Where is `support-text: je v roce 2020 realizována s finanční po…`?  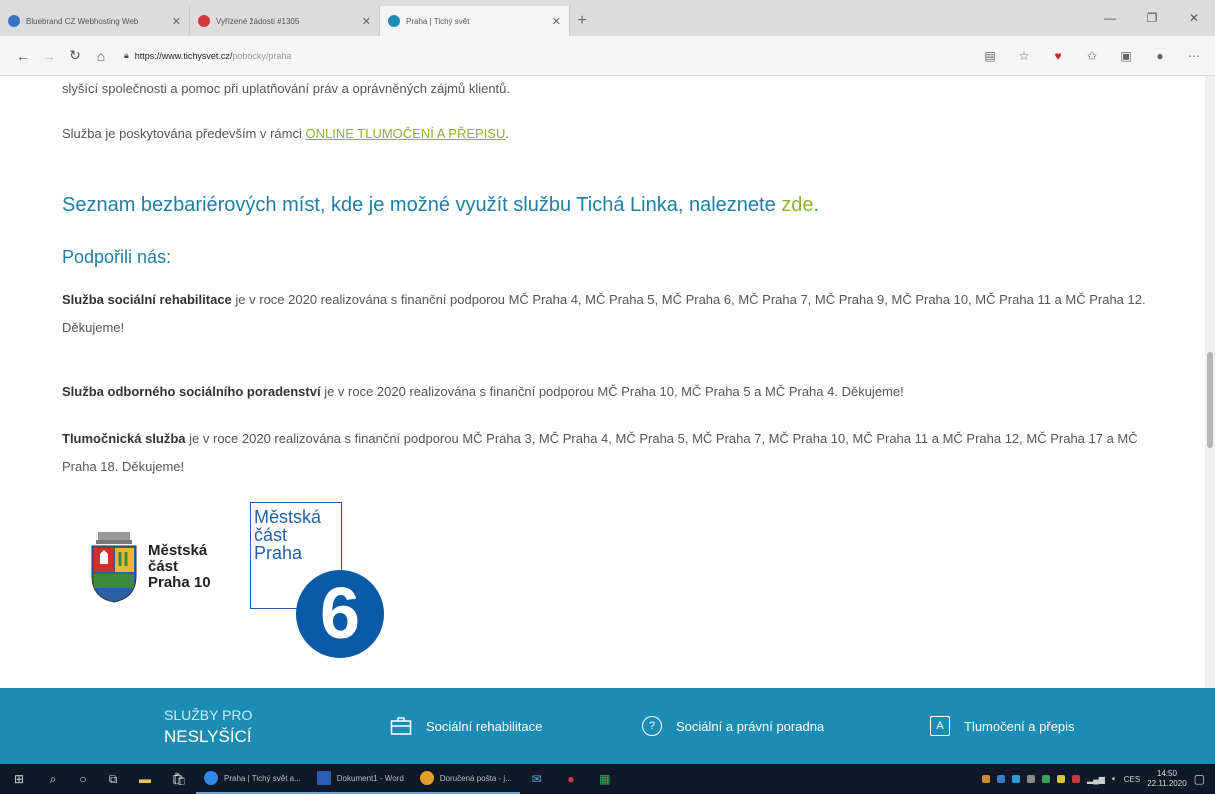 support-text: je v roce 2020 realizována s finanční po… is located at coordinates (600, 452).